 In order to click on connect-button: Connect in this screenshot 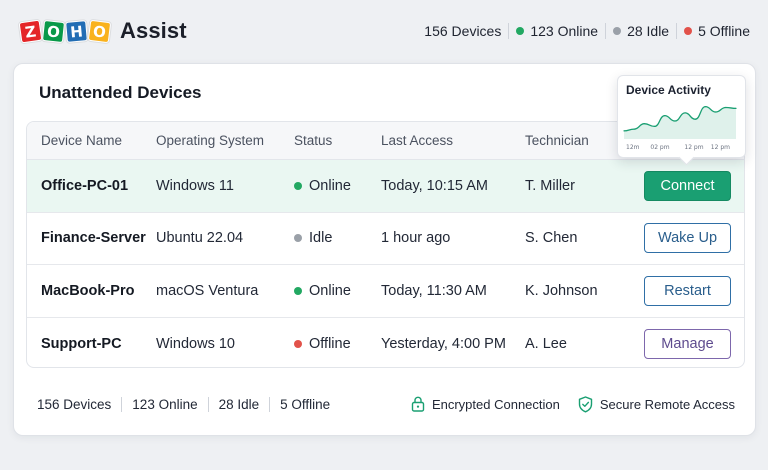, I will do `click(687, 185)`.